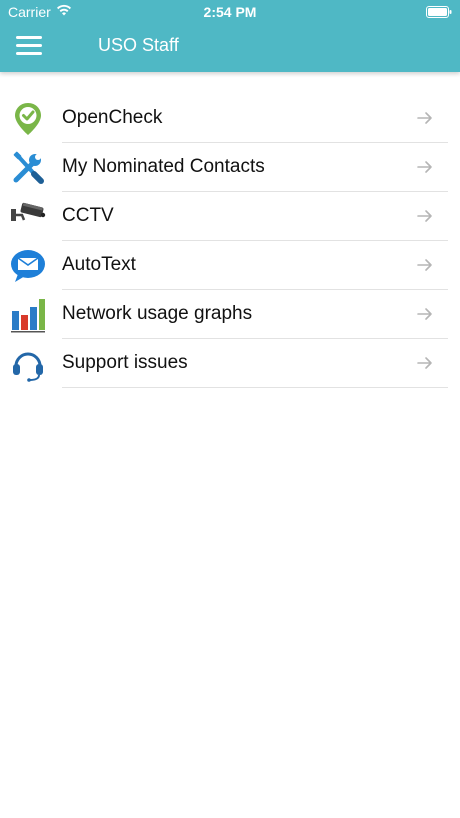 The image size is (460, 818). Describe the element at coordinates (230, 118) in the screenshot. I see `menu-item-opencheck: OpenCheck` at that location.